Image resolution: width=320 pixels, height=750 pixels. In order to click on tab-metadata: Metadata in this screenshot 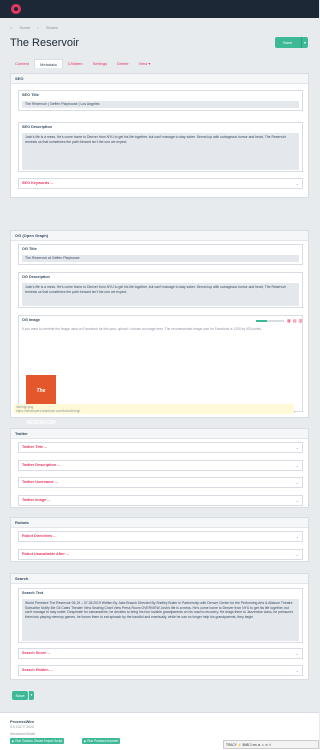, I will do `click(48, 63)`.